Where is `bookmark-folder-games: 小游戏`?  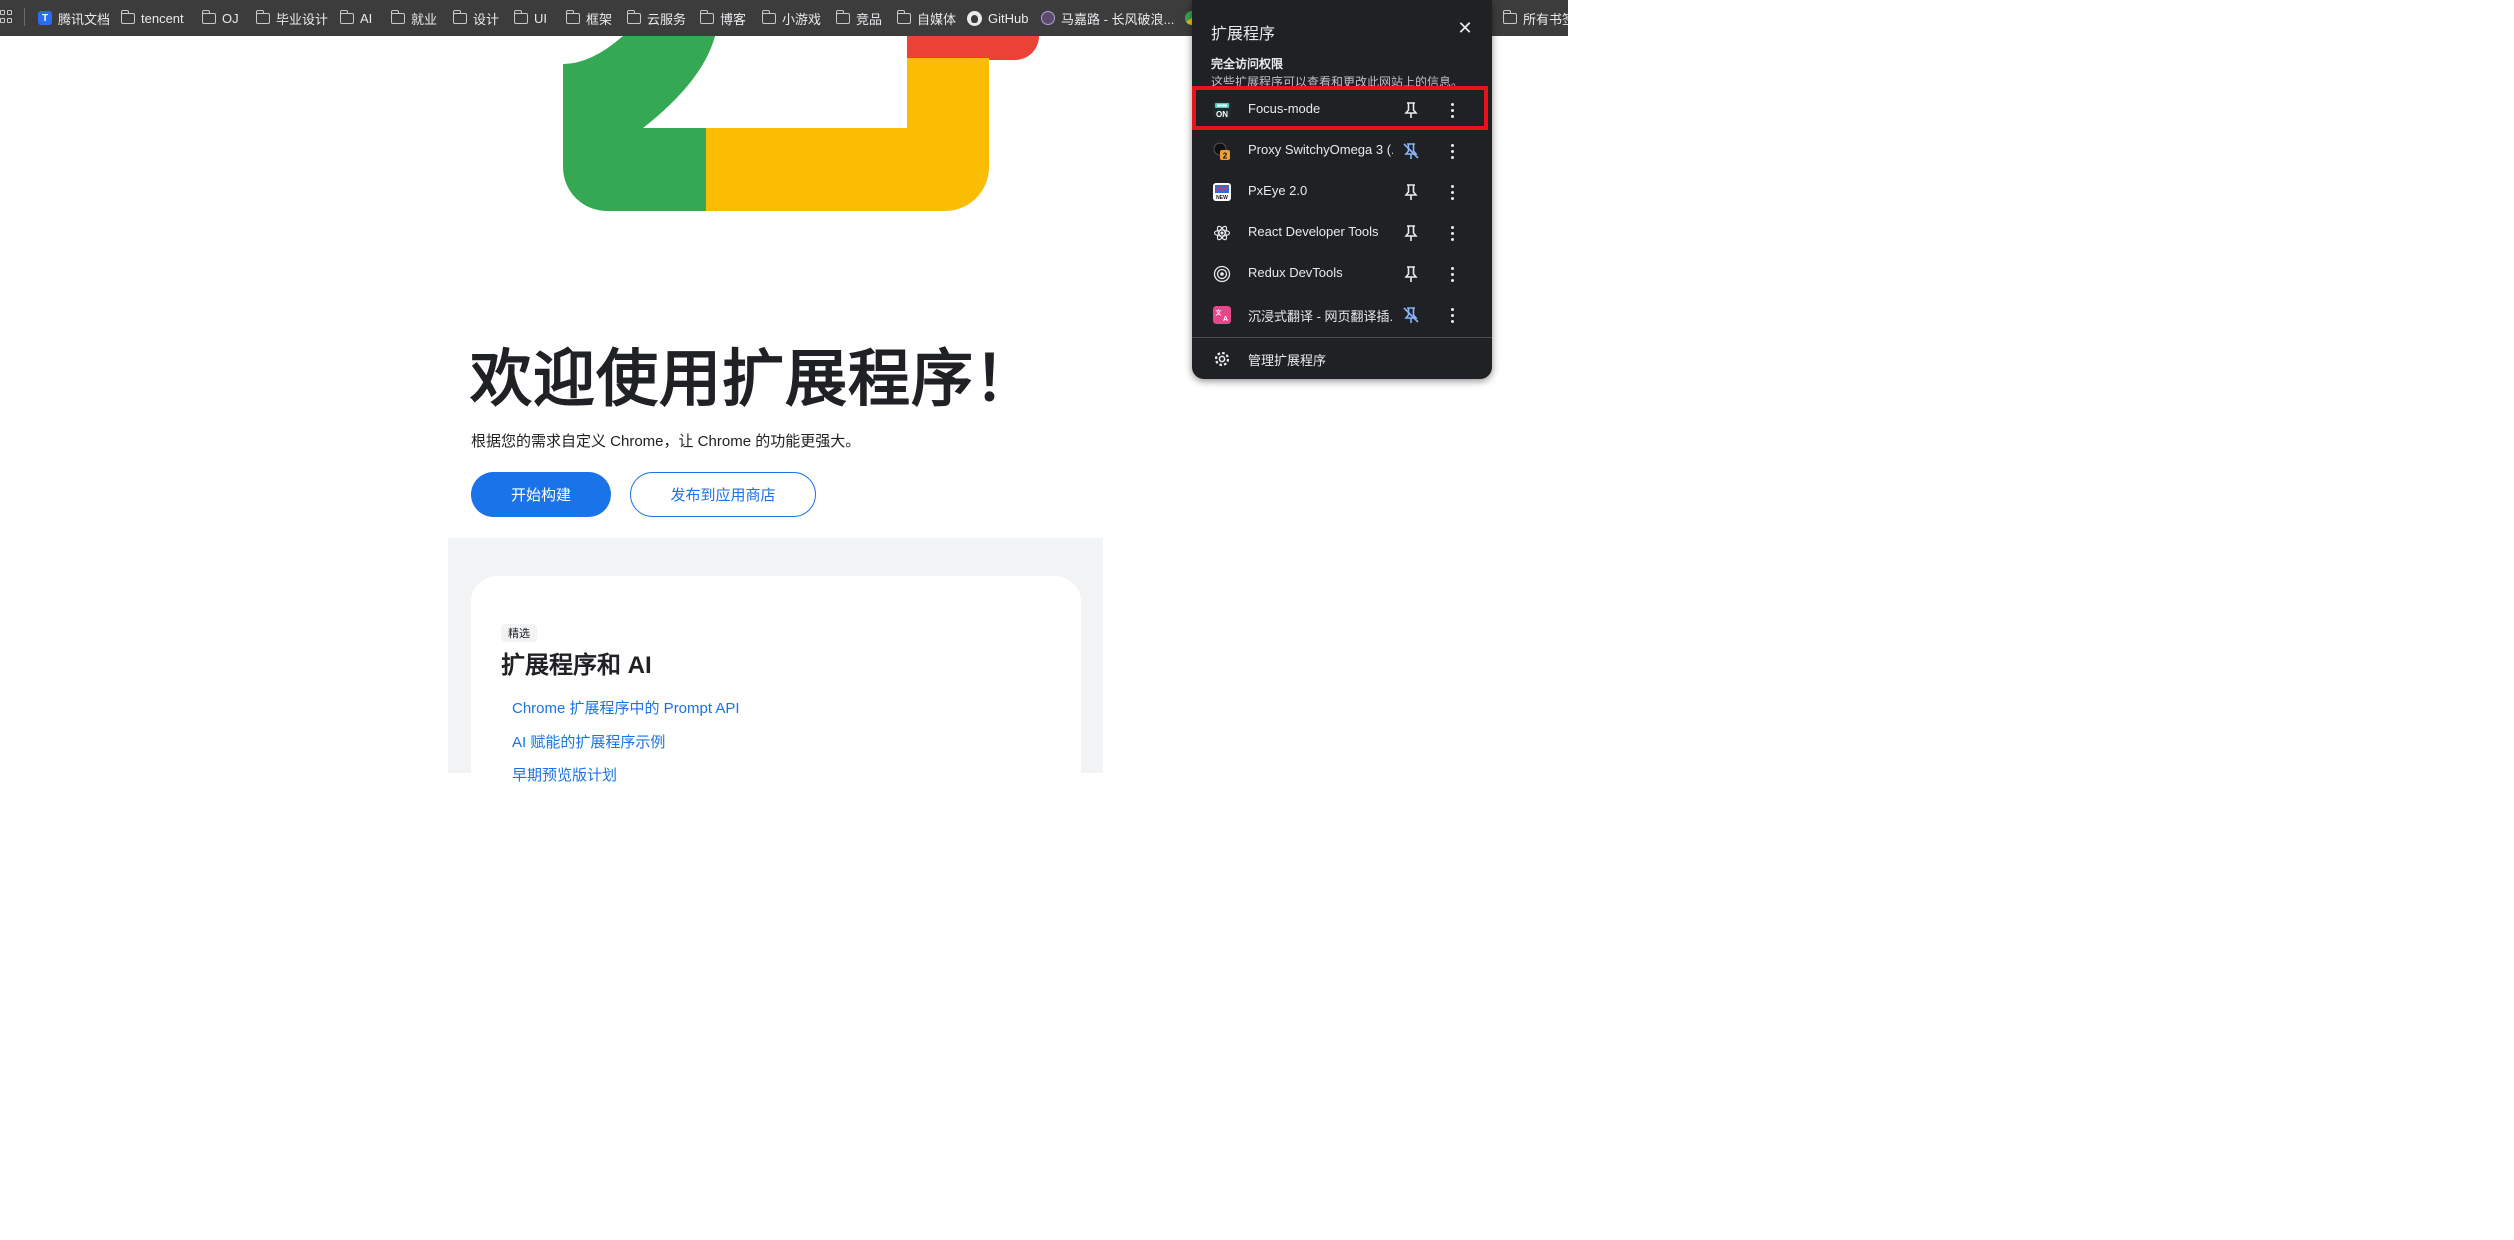
bookmark-folder-games: 小游戏 is located at coordinates (791, 18).